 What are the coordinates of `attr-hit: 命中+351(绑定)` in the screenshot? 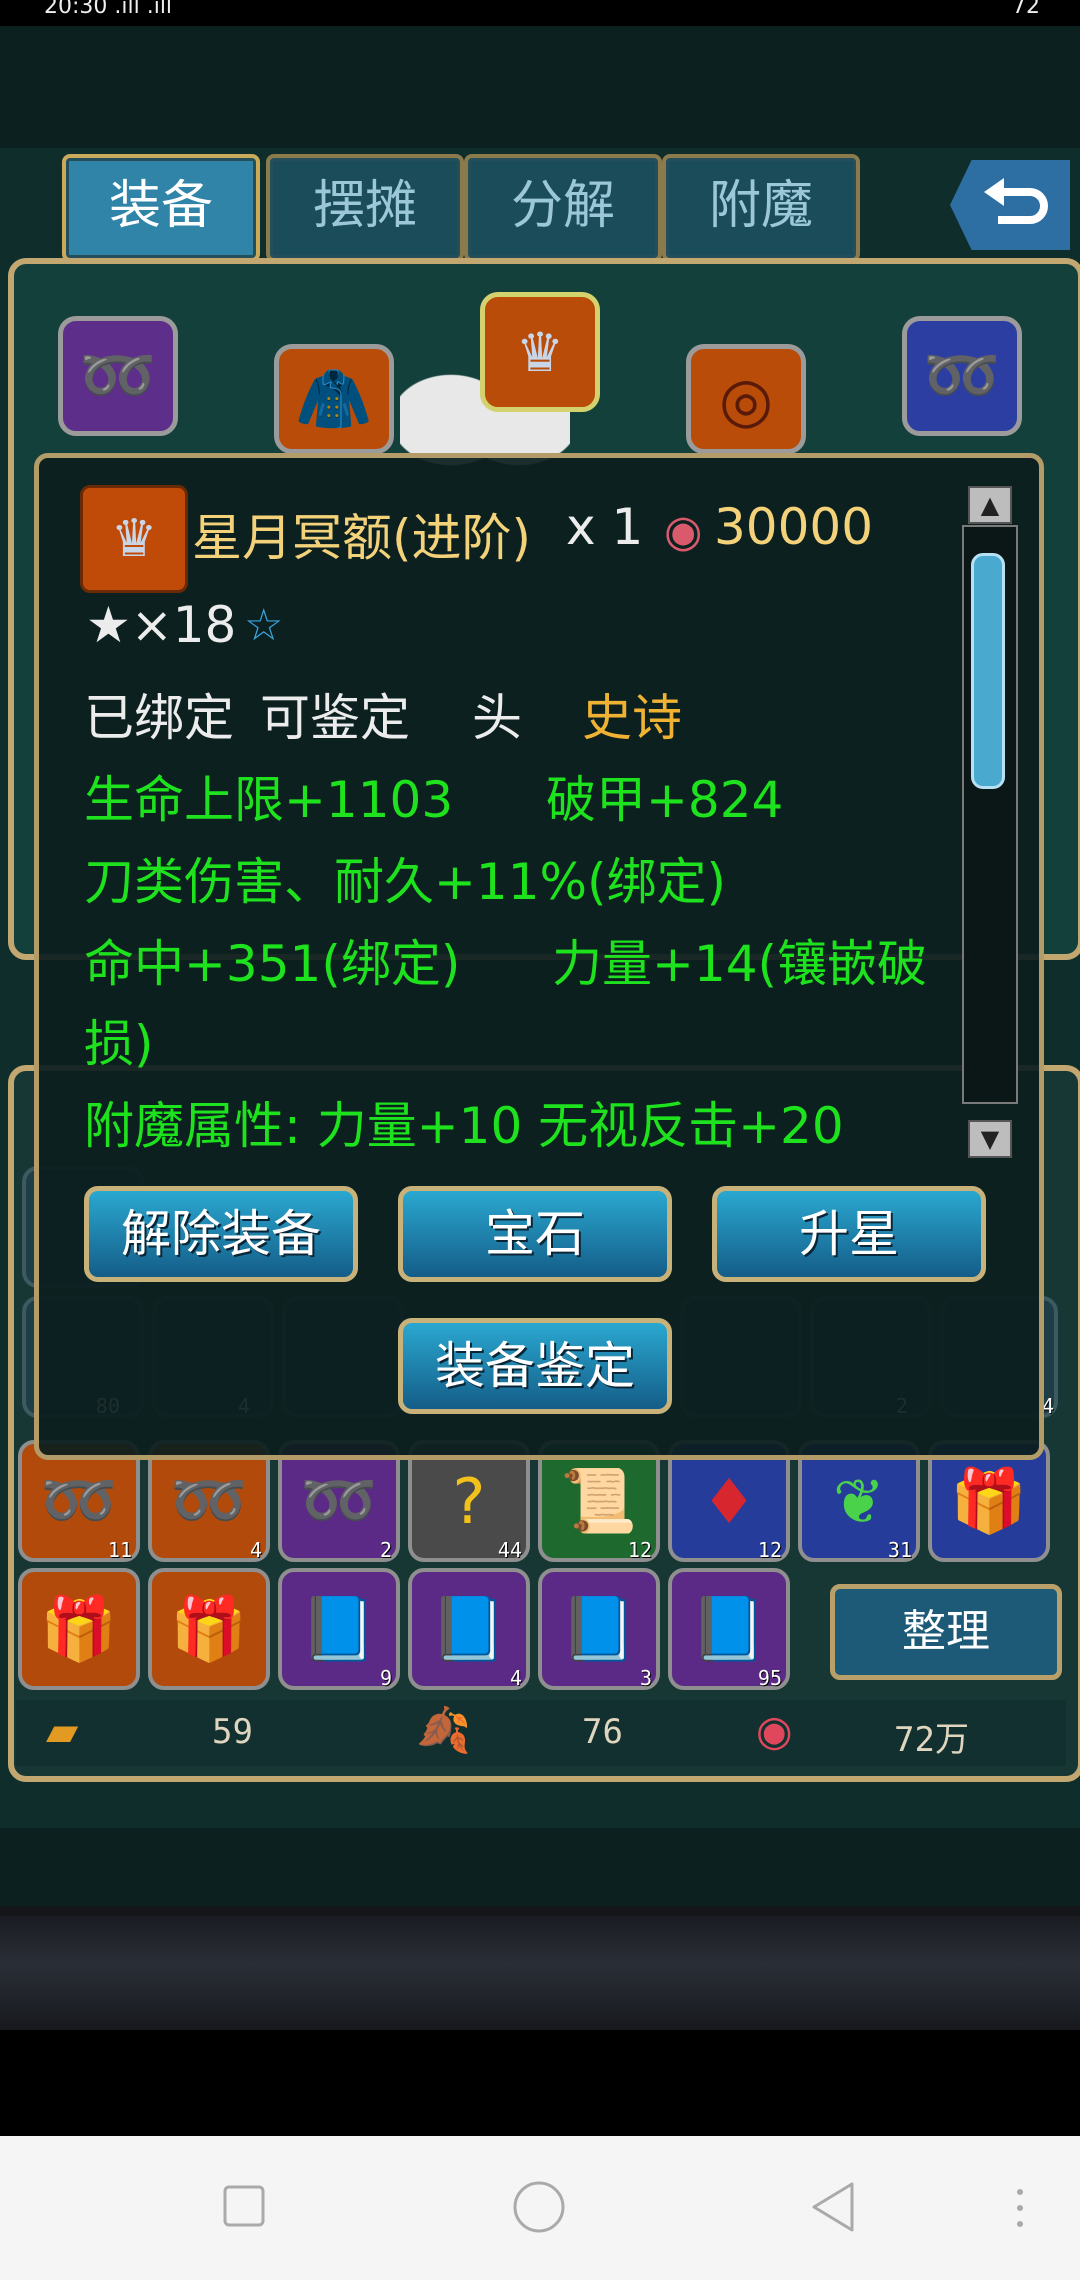 It's located at (272, 964).